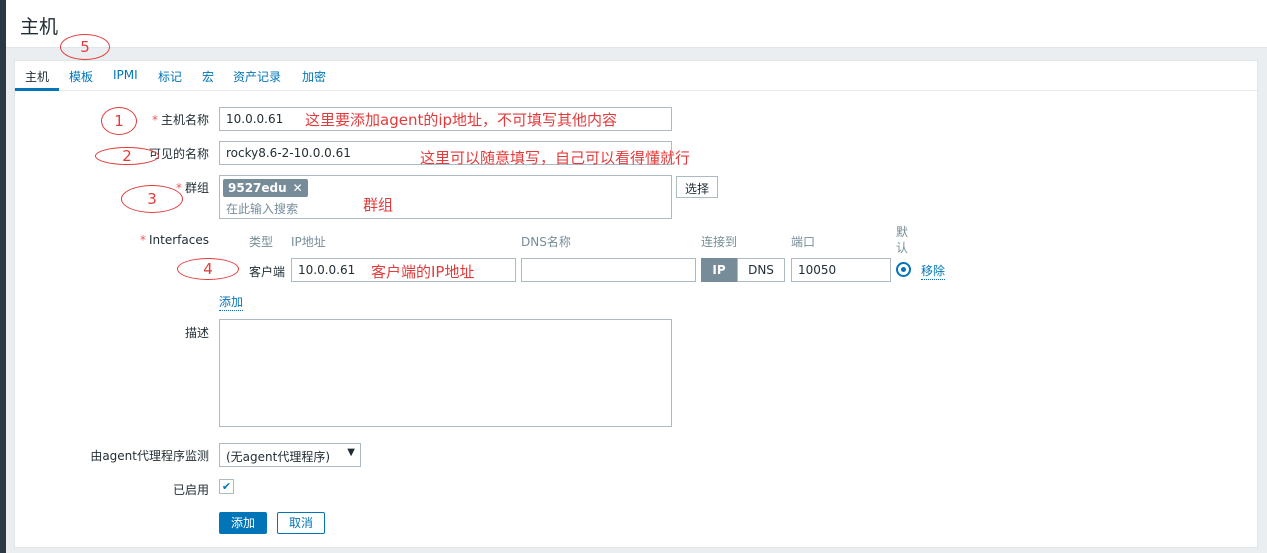 Image resolution: width=1267 pixels, height=553 pixels. What do you see at coordinates (719, 242) in the screenshot?
I see `col-connect: 连接到` at bounding box center [719, 242].